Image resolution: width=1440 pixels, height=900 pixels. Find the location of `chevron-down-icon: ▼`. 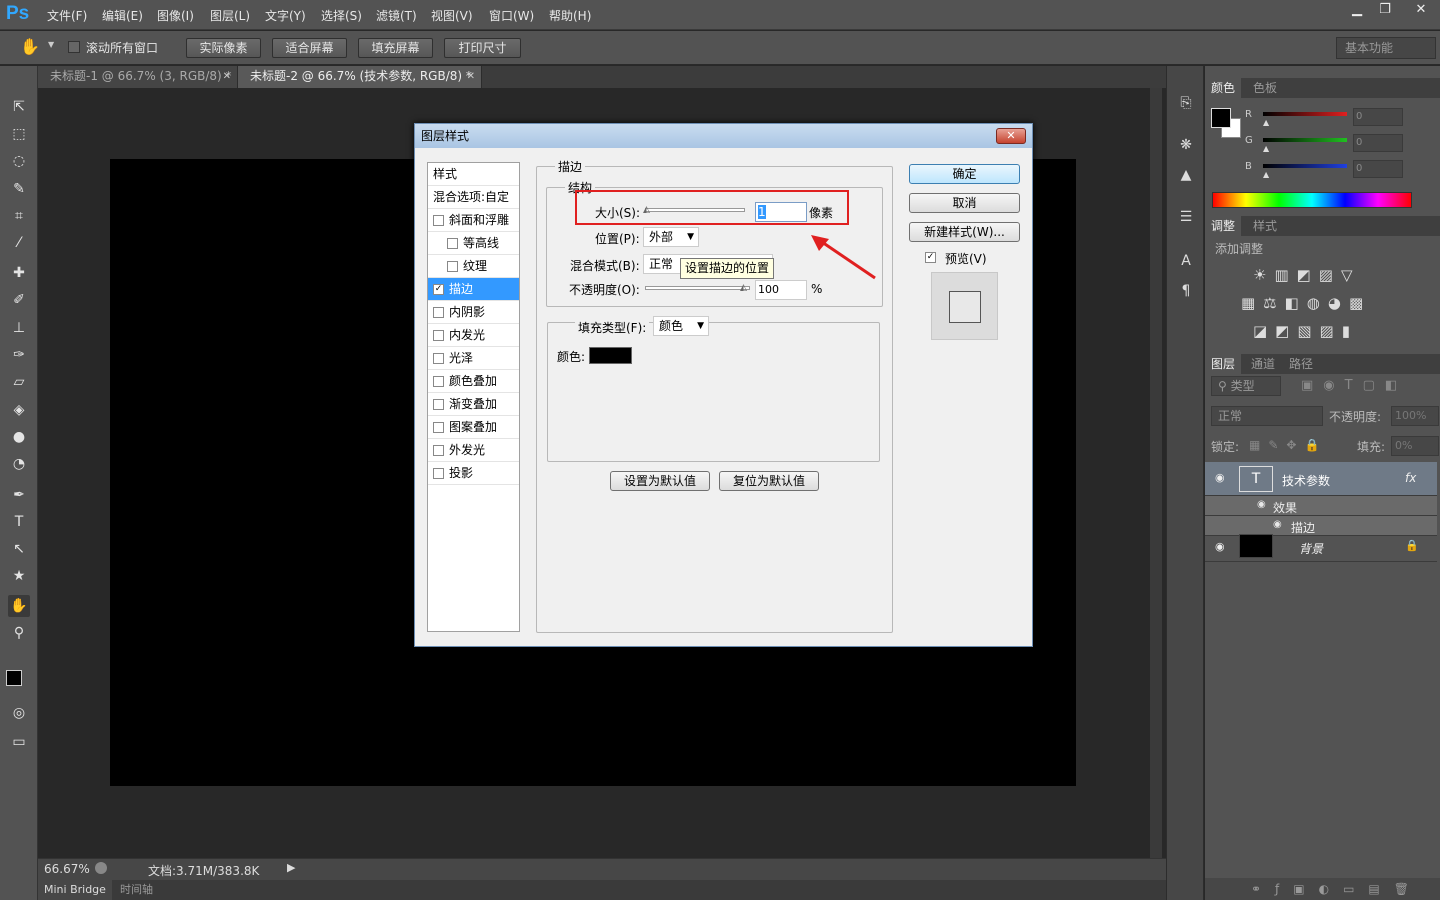

chevron-down-icon: ▼ is located at coordinates (51, 44).